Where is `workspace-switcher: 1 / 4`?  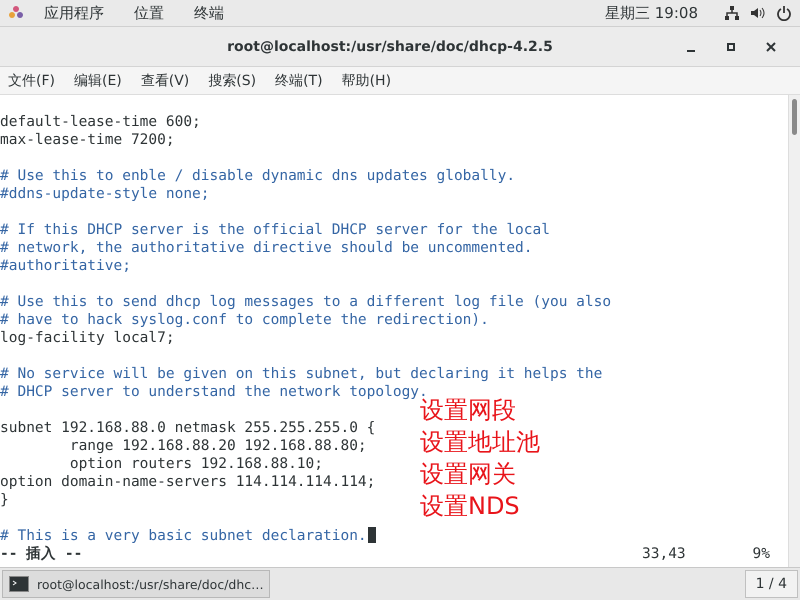 workspace-switcher: 1 / 4 is located at coordinates (771, 584).